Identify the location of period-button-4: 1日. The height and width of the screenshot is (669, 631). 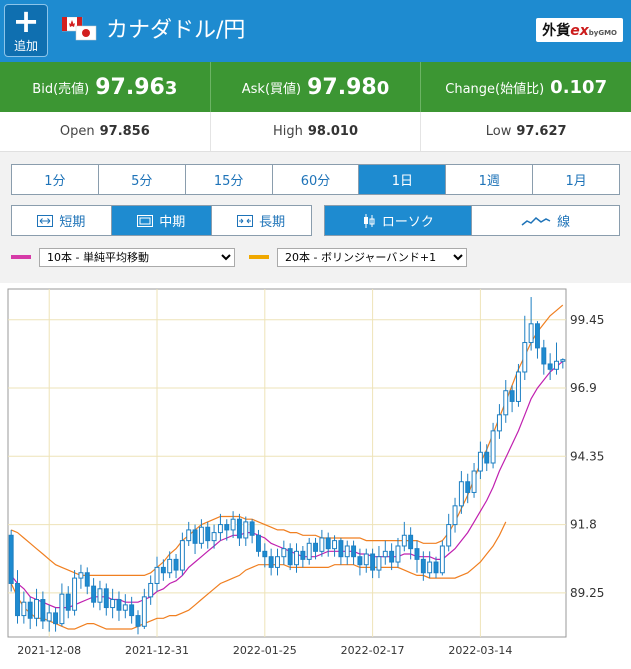
(403, 179).